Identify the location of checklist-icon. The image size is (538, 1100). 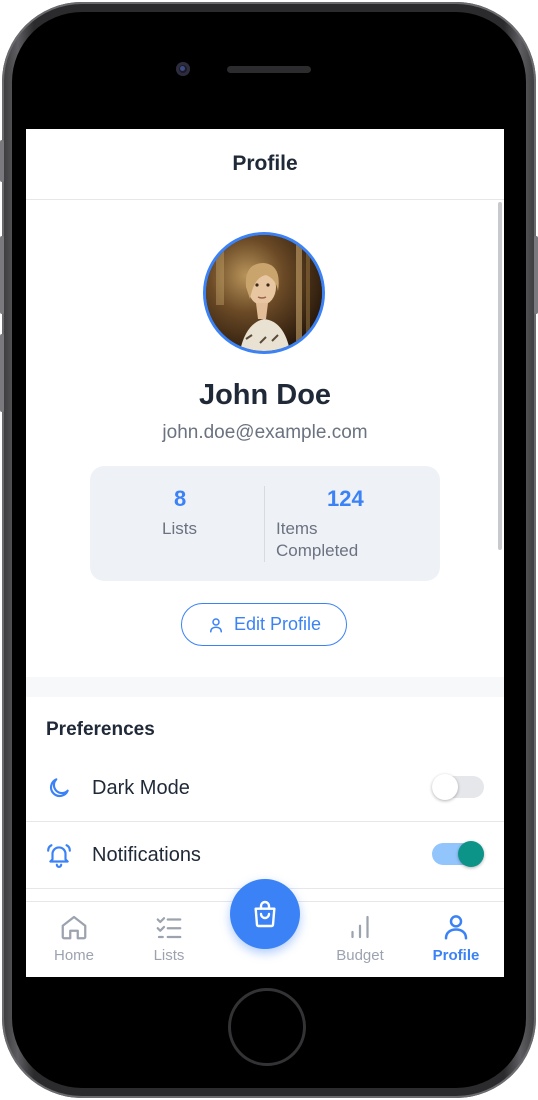
(169, 928).